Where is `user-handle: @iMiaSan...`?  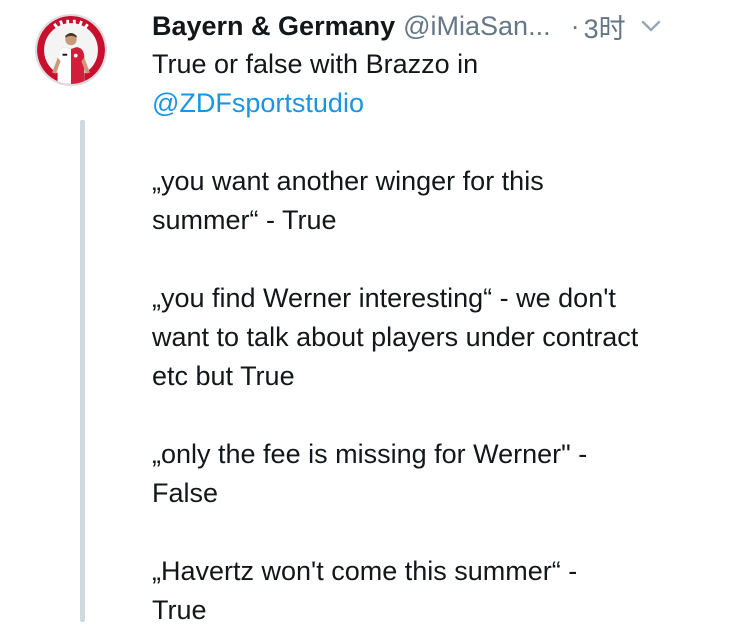
user-handle: @iMiaSan... is located at coordinates (476, 26).